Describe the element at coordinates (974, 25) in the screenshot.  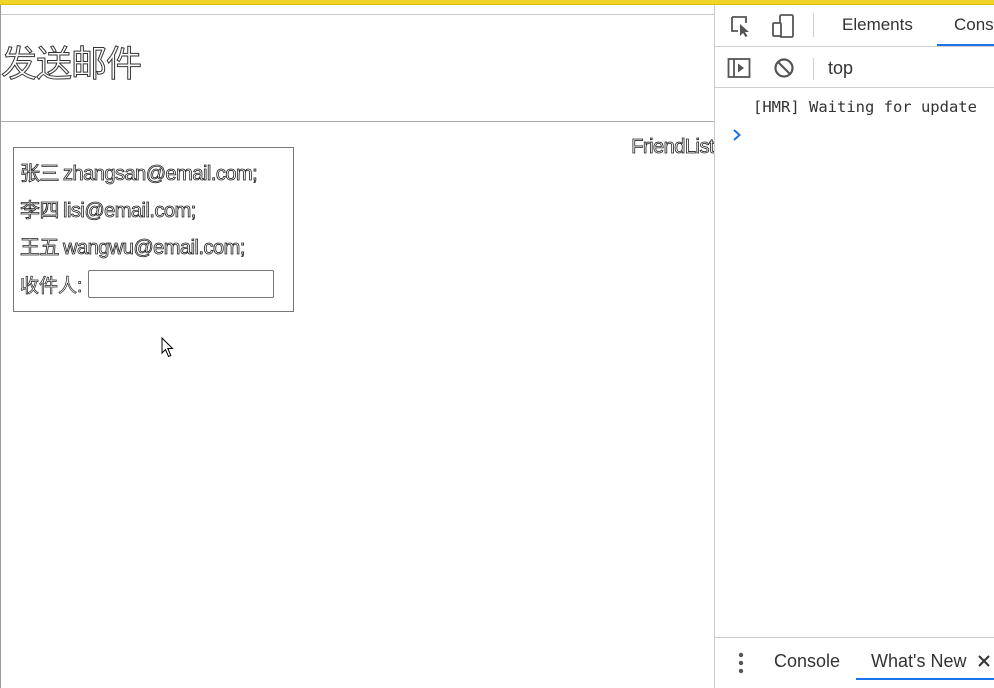
I see `tab-console: Cons` at that location.